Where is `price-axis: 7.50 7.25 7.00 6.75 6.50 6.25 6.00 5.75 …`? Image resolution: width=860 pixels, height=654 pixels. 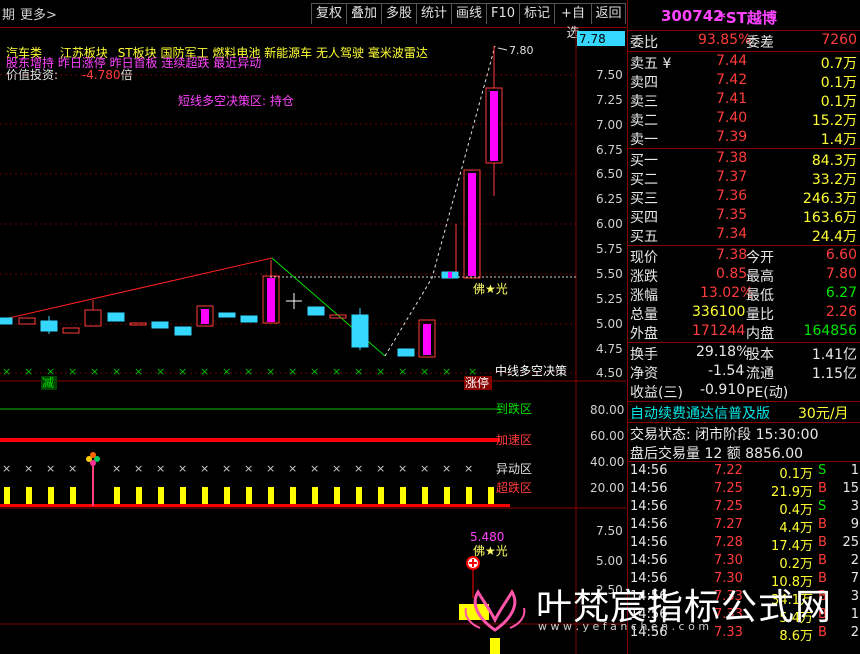
price-axis: 7.50 7.25 7.00 6.75 6.50 6.25 6.00 5.75 … is located at coordinates (609, 224).